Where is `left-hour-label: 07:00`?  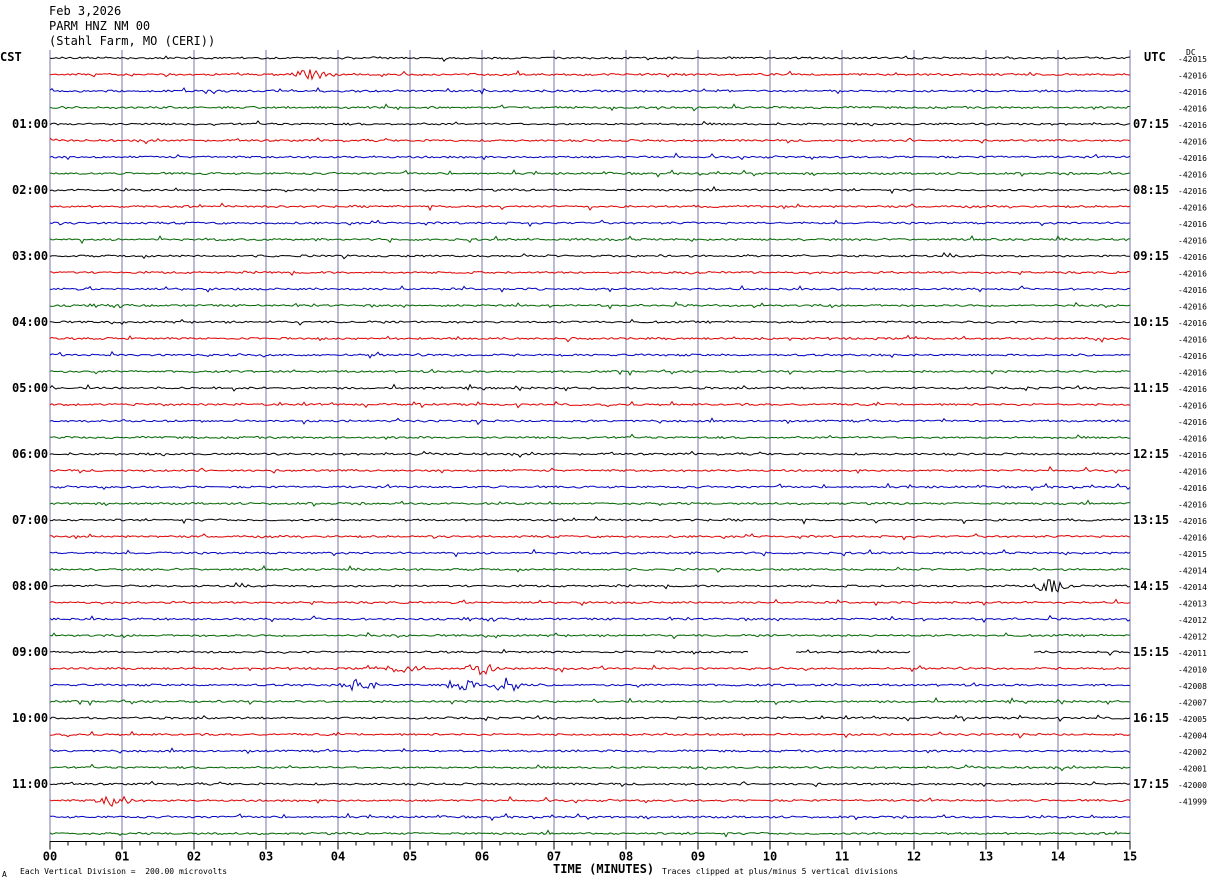
left-hour-label: 07:00 is located at coordinates (30, 520).